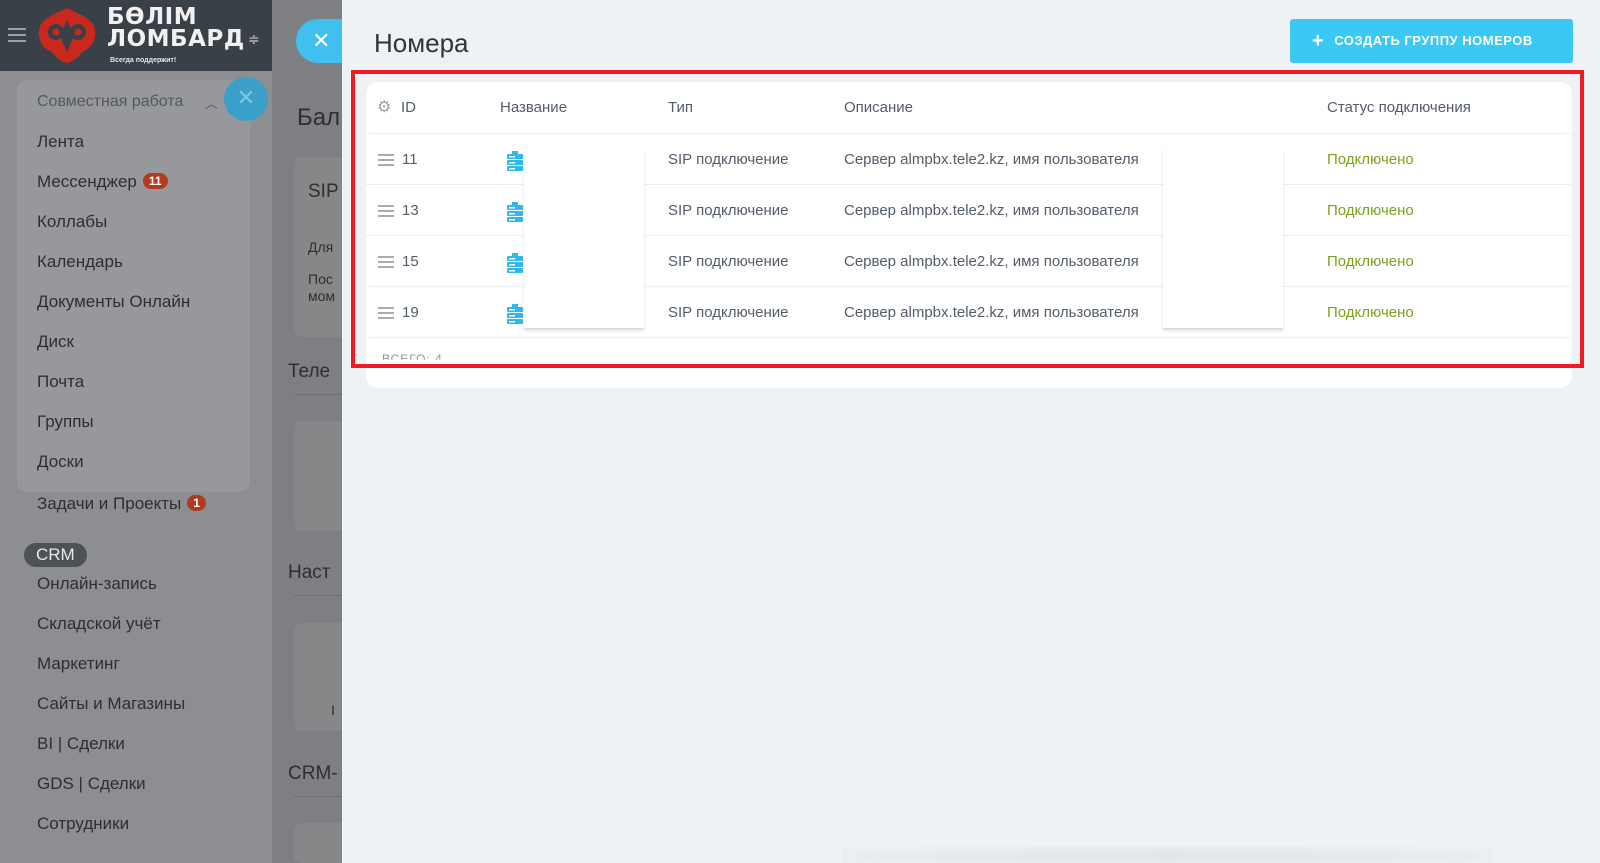  I want to click on sidebar-item-booking: Онлайн-запись, so click(97, 584).